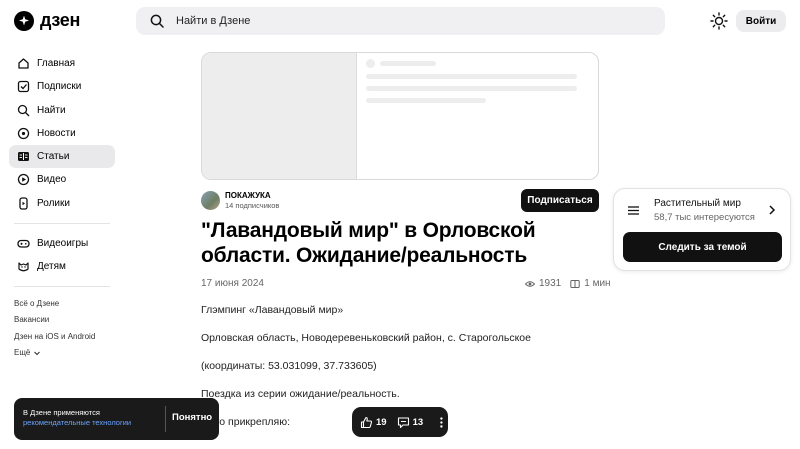 The height and width of the screenshot is (449, 800). What do you see at coordinates (370, 63) in the screenshot?
I see `skeleton-dot` at bounding box center [370, 63].